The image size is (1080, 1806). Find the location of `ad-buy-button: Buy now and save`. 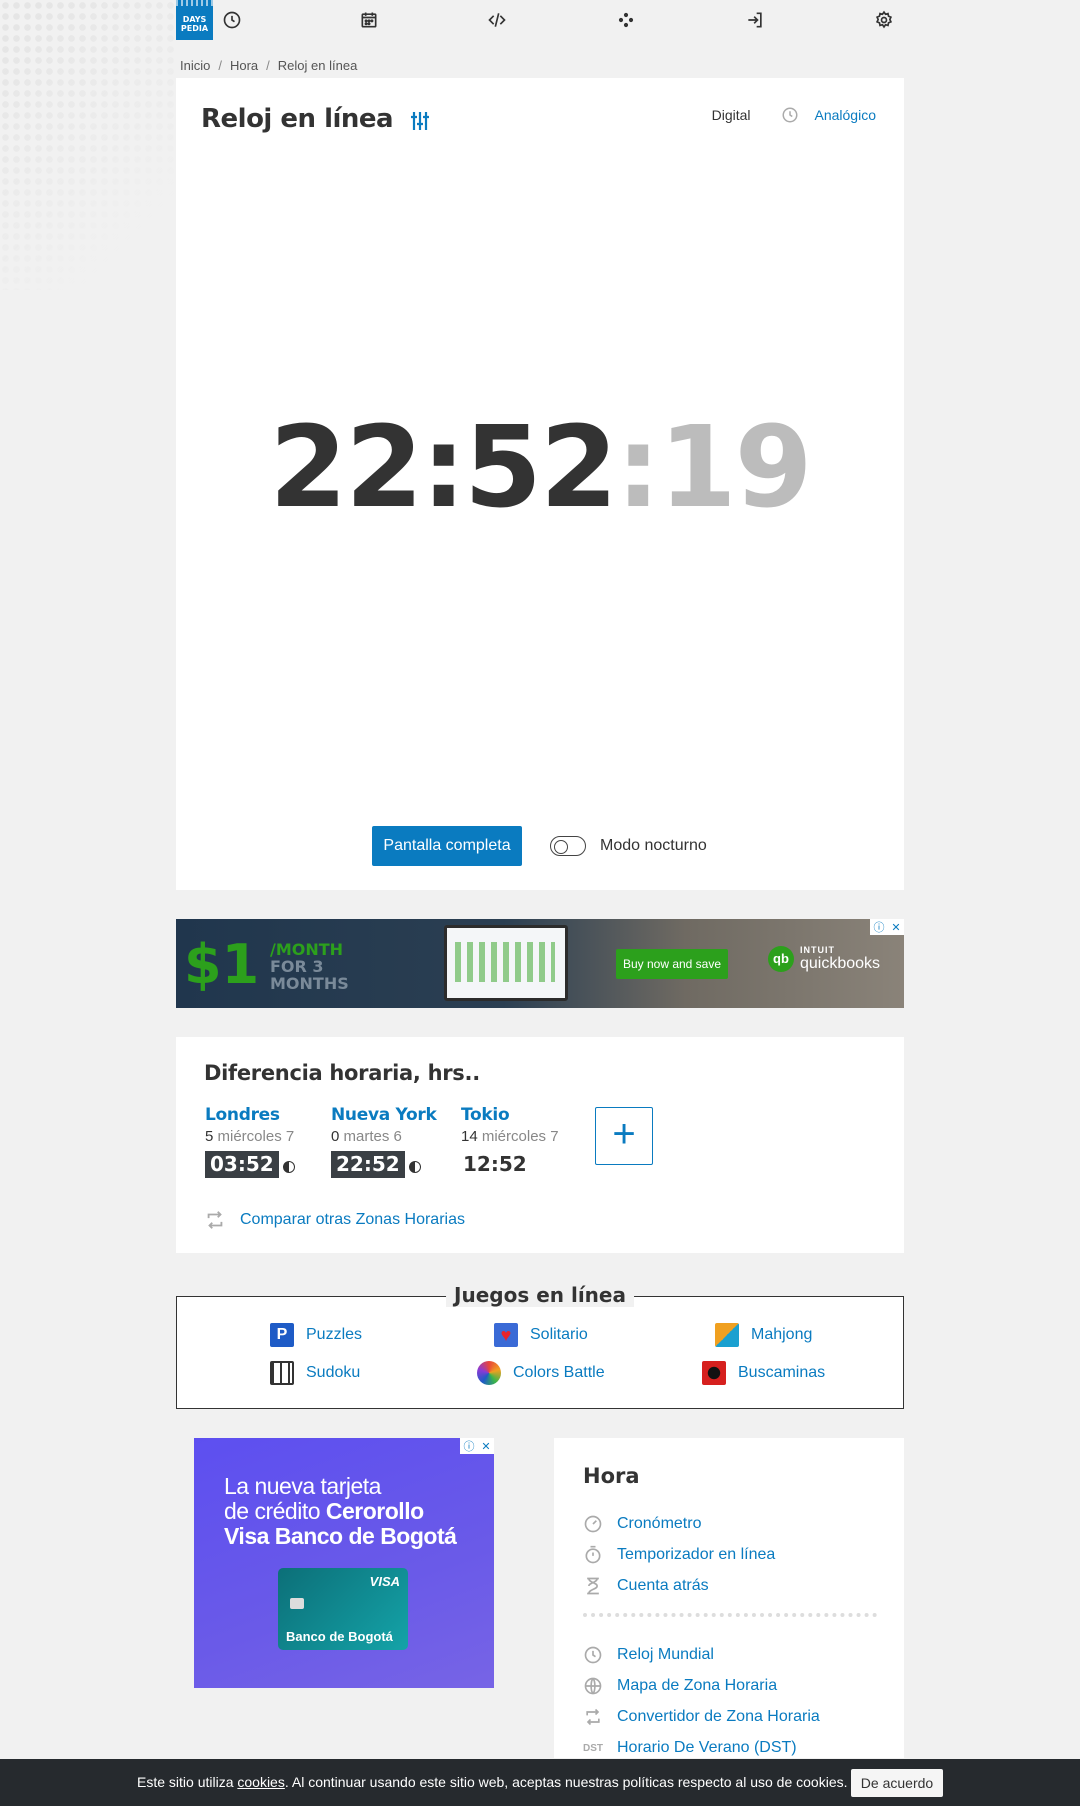

ad-buy-button: Buy now and save is located at coordinates (672, 964).